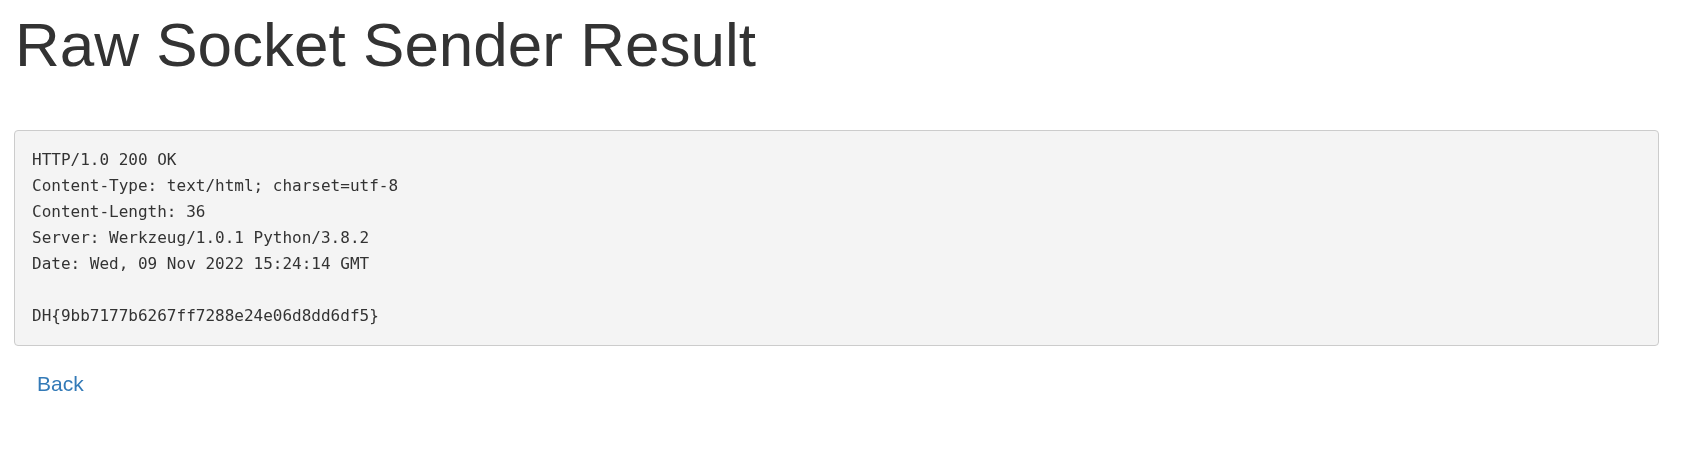 This screenshot has height=476, width=1699. What do you see at coordinates (385, 45) in the screenshot?
I see `page-title: Raw Socket Sender Result` at bounding box center [385, 45].